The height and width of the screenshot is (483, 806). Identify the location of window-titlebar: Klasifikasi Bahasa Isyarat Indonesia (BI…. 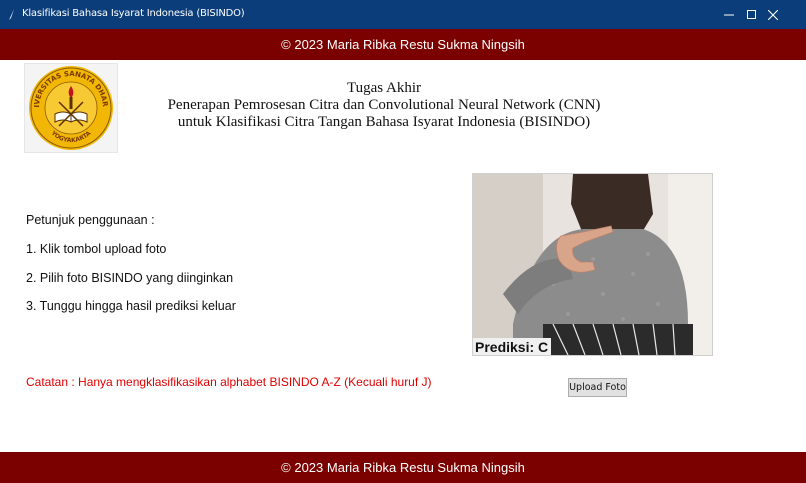
(403, 14).